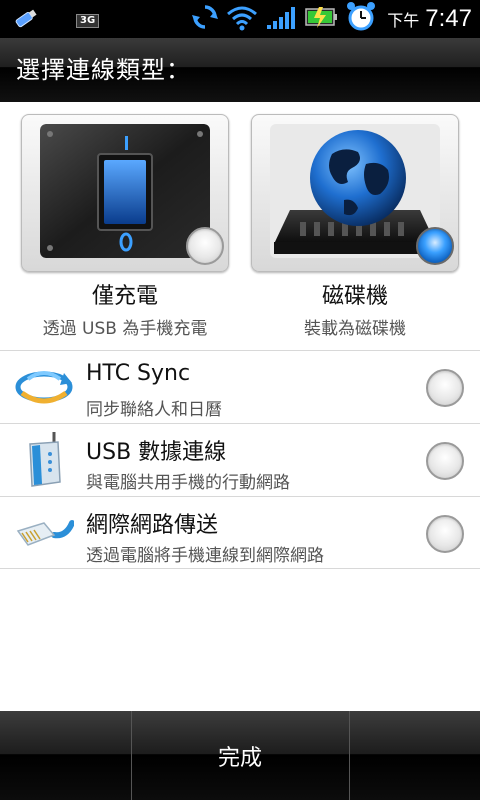 This screenshot has width=480, height=800. What do you see at coordinates (355, 329) in the screenshot?
I see `disk-drive-subtitle: 裝載為磁碟機` at bounding box center [355, 329].